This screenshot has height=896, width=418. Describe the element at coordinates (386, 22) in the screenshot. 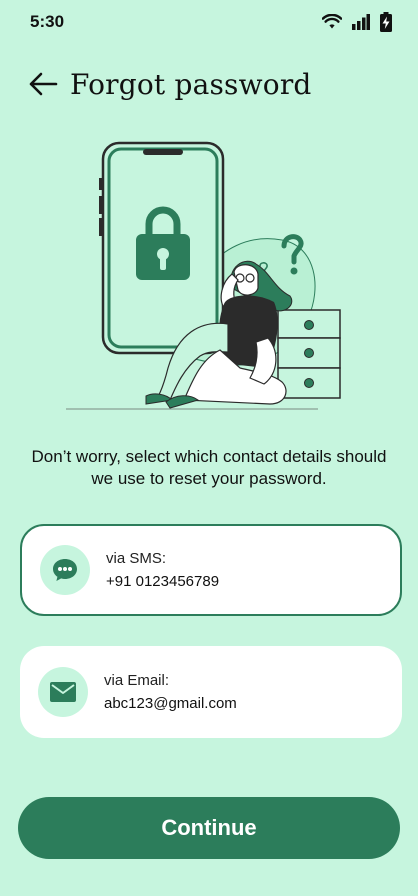

I see `battery-charging-icon` at that location.